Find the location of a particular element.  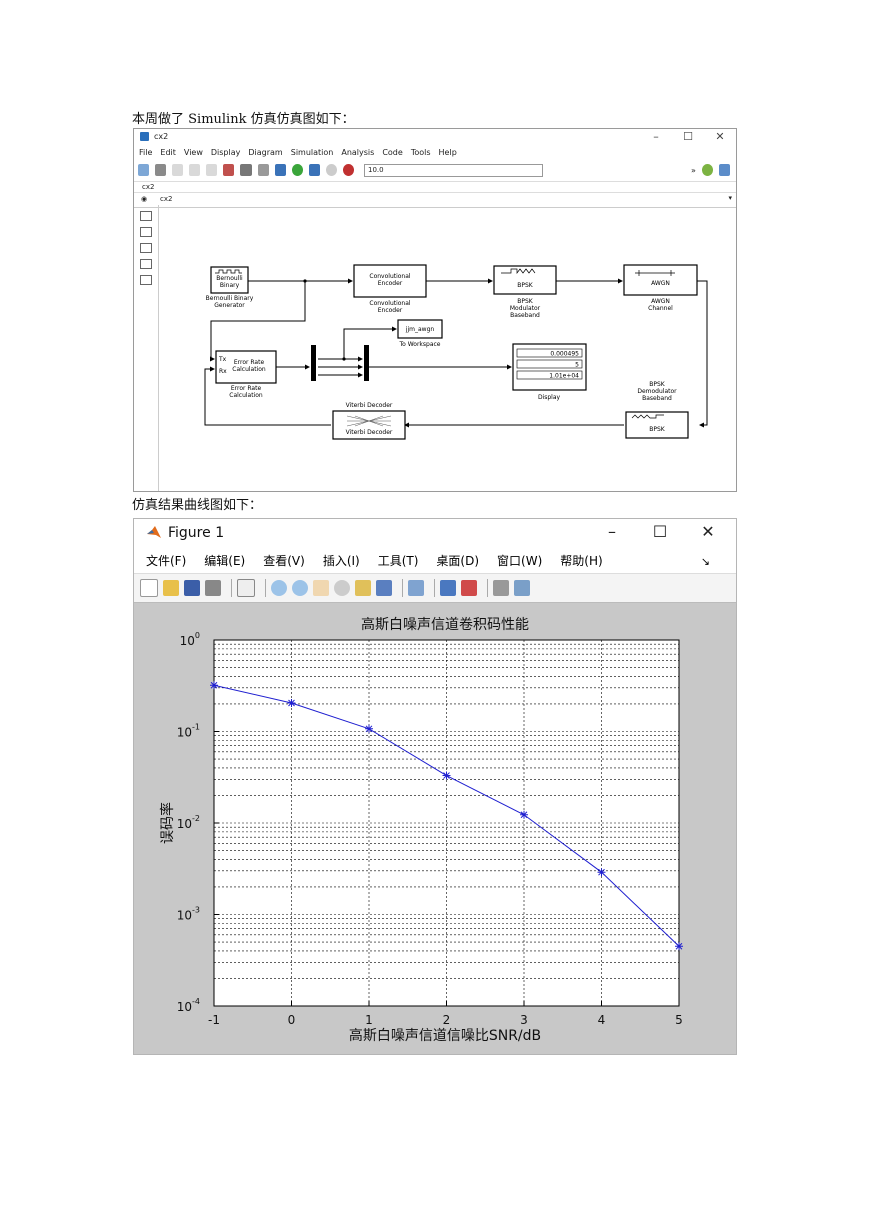

more-icon: » is located at coordinates (693, 170).